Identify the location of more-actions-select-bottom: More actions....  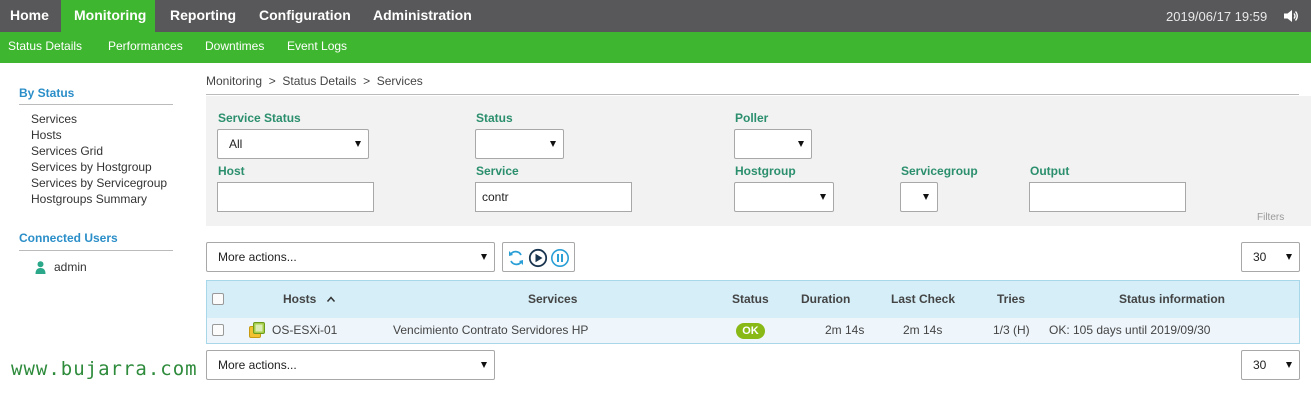
(350, 365).